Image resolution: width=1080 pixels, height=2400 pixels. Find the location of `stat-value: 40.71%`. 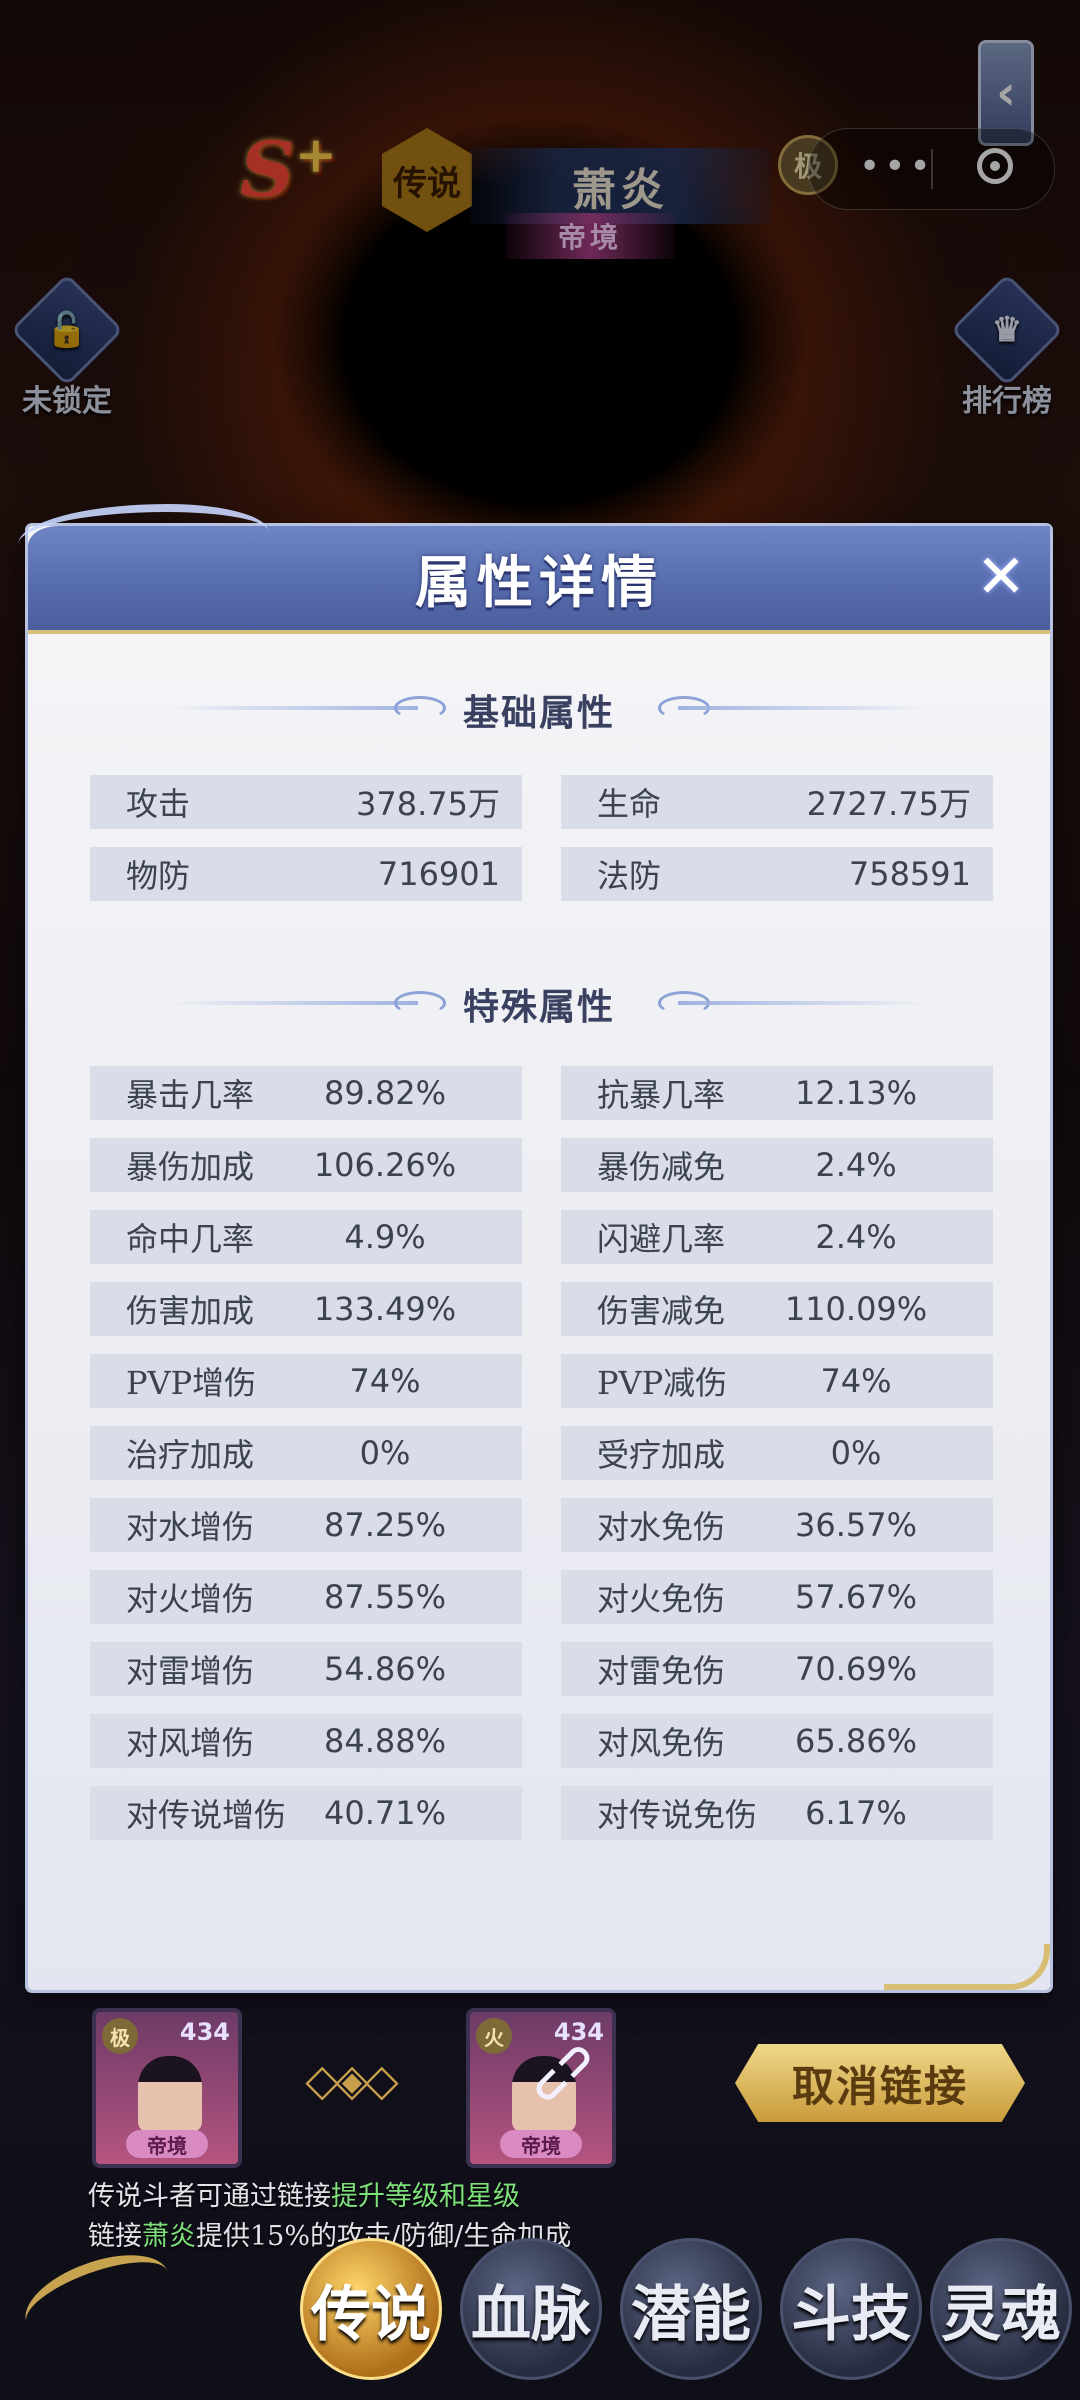

stat-value: 40.71% is located at coordinates (384, 1813).